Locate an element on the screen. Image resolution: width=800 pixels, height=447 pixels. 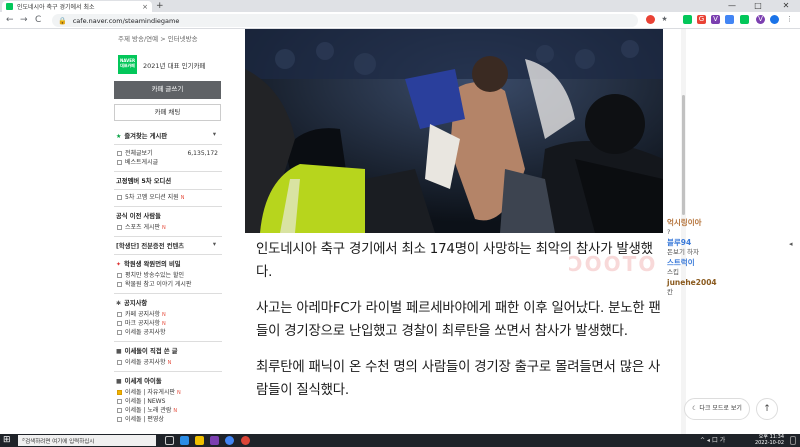
store-icon is located at coordinates (229, 440).